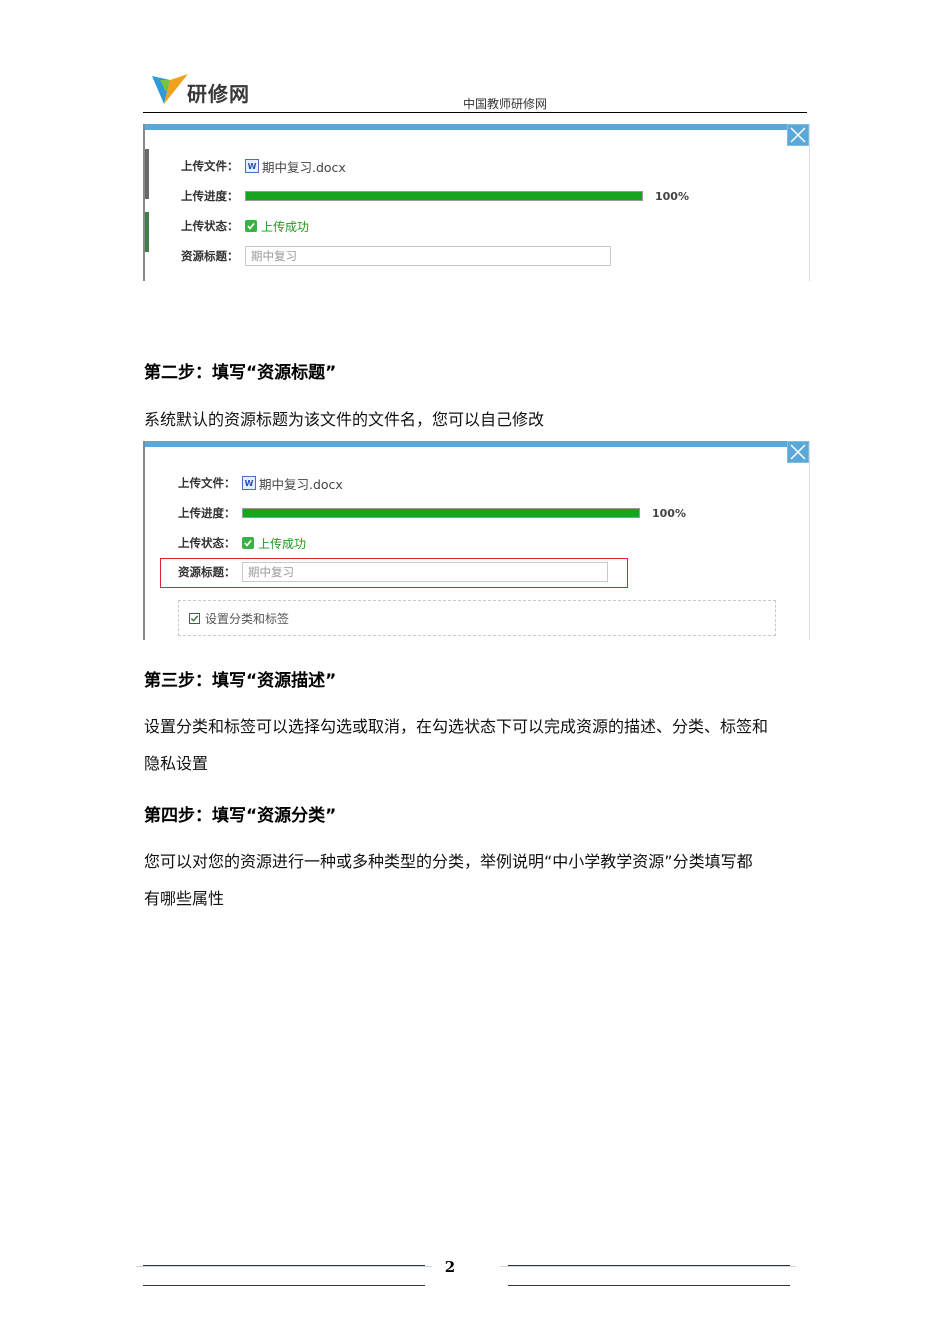 The image size is (950, 1344). What do you see at coordinates (240, 816) in the screenshot?
I see `step4-heading: 第四步：填写“资源分类”` at bounding box center [240, 816].